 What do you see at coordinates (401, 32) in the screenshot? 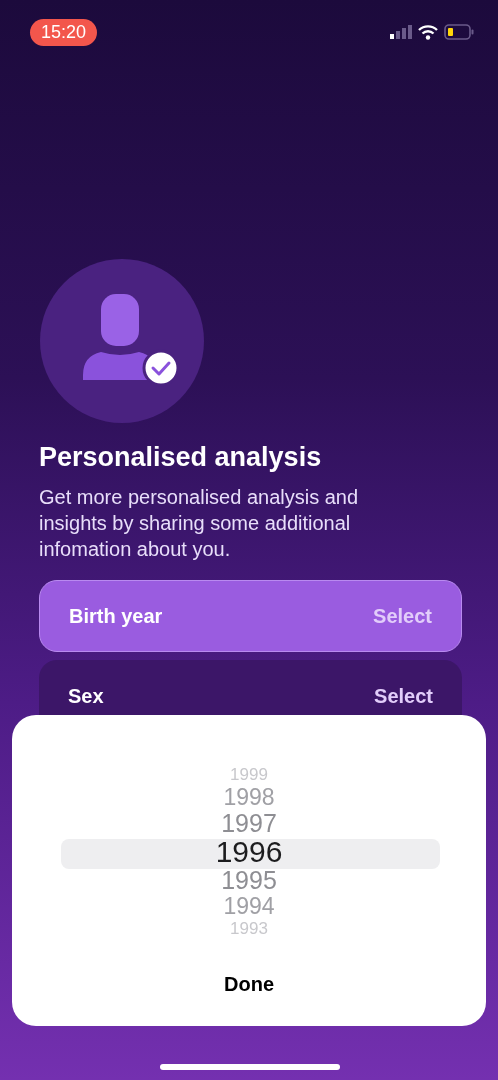
I see `signal-icon` at bounding box center [401, 32].